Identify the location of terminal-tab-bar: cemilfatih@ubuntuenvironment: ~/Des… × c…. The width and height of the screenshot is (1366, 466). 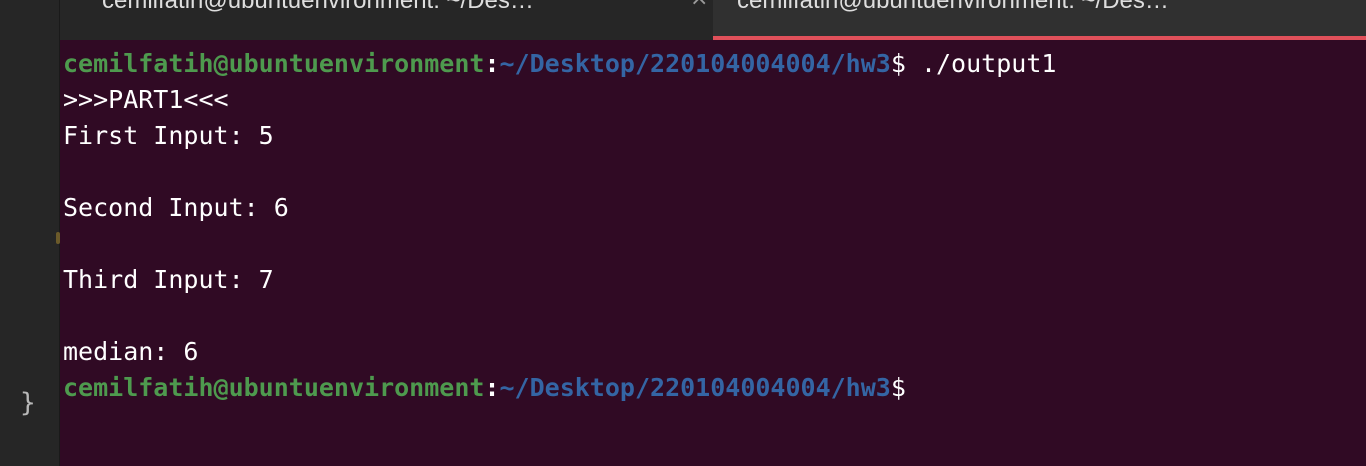
(713, 20).